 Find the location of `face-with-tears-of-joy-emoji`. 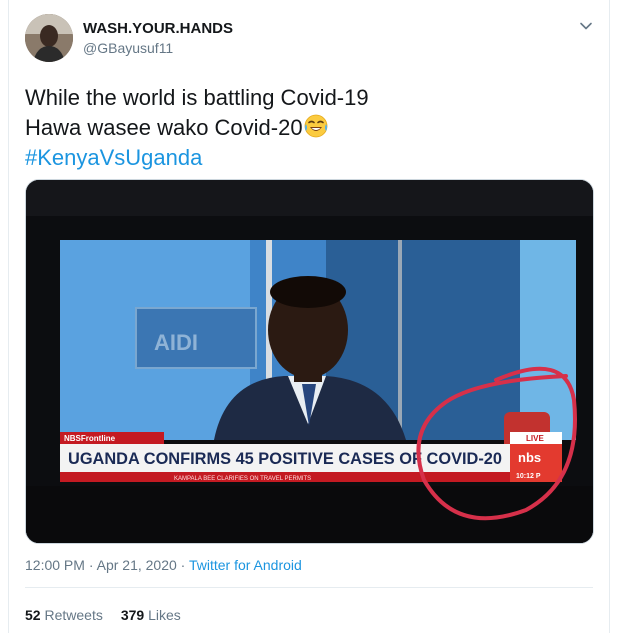

face-with-tears-of-joy-emoji is located at coordinates (316, 126).